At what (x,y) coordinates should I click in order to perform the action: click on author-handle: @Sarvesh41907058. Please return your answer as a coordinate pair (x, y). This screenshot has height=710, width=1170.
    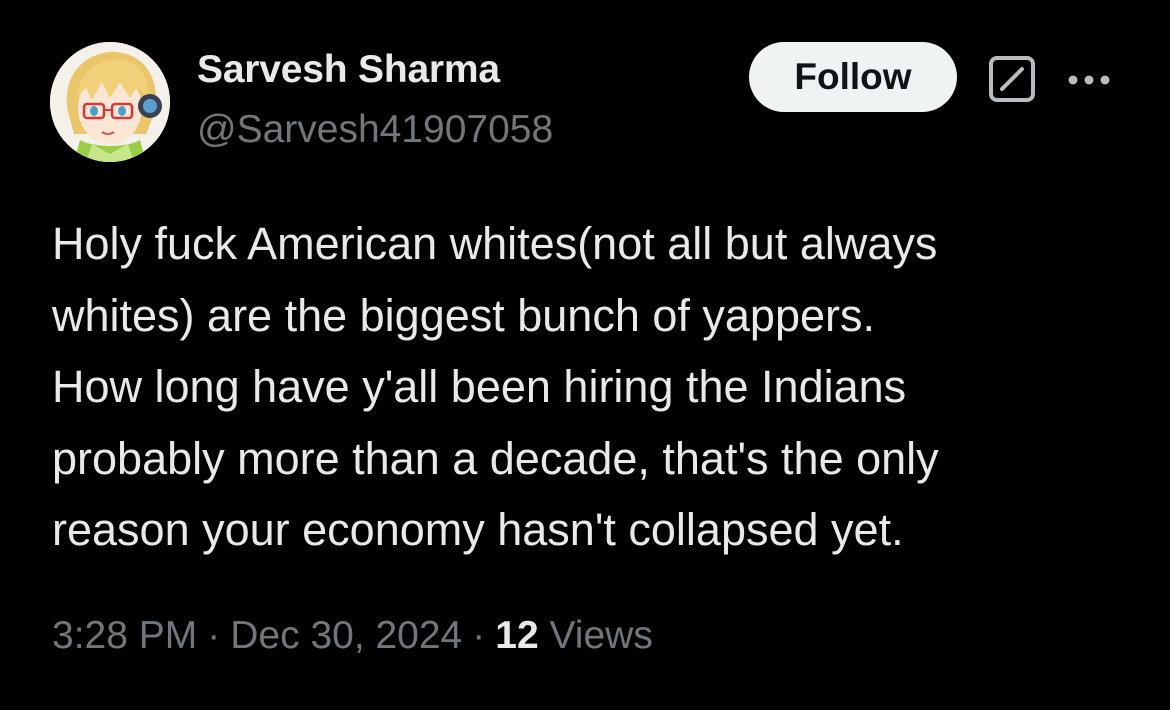
    Looking at the image, I should click on (375, 130).